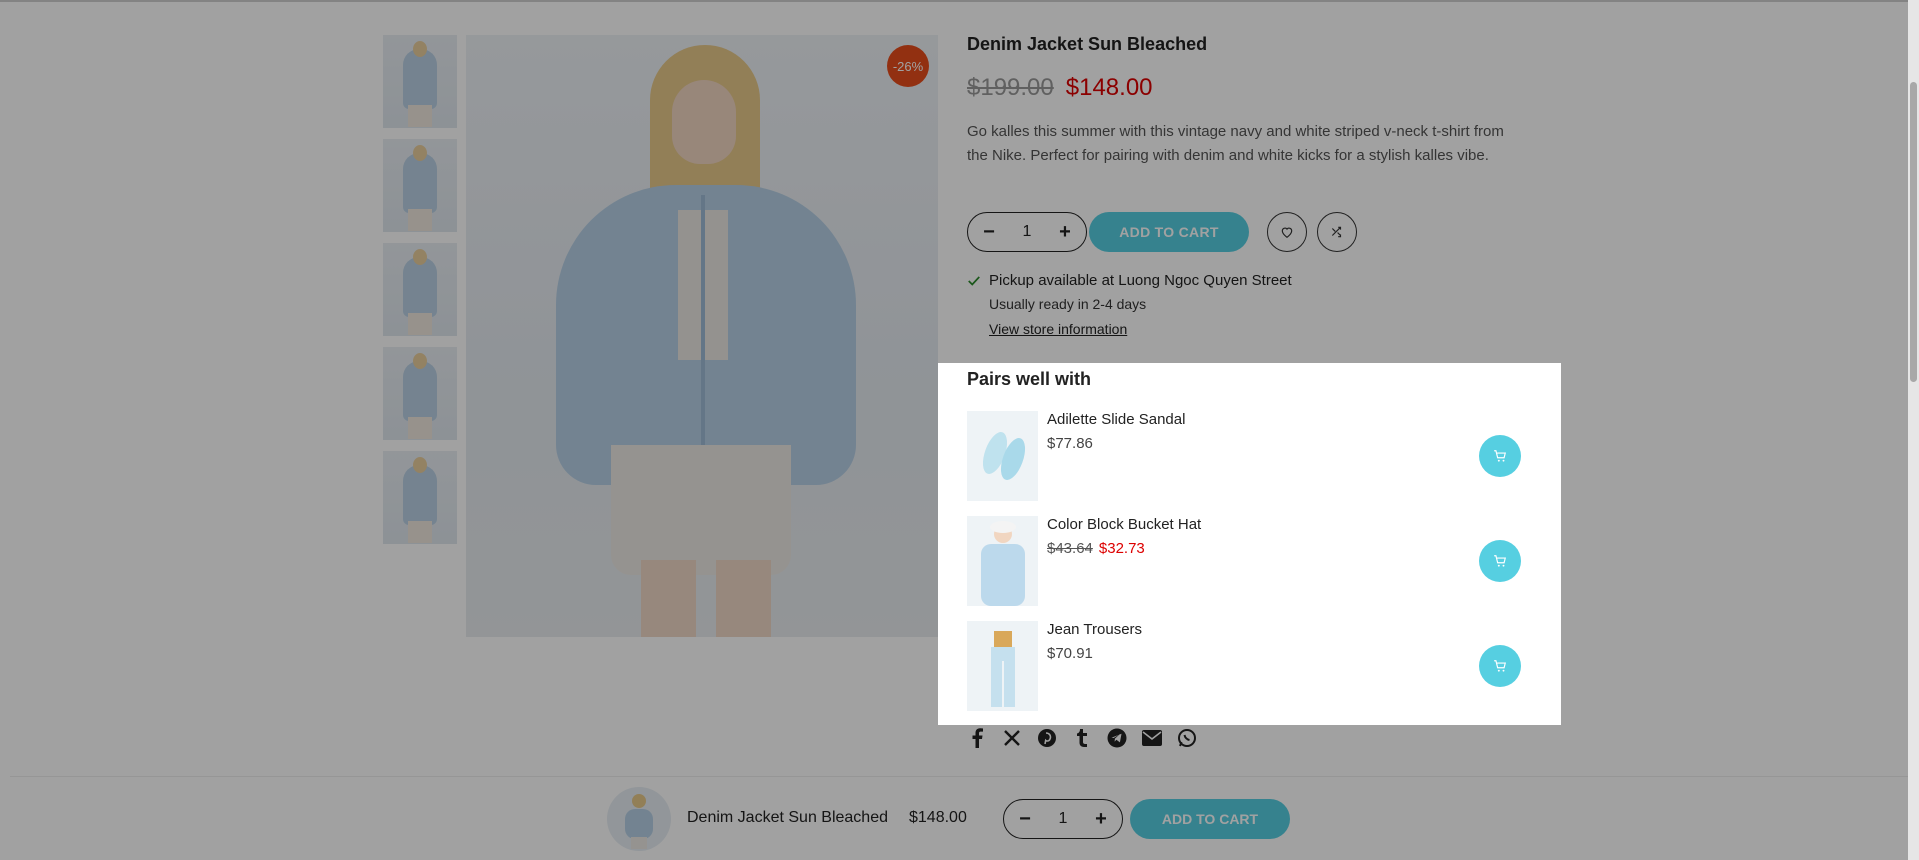 This screenshot has width=1919, height=860. I want to click on pair-item-price: $70.91, so click(1070, 653).